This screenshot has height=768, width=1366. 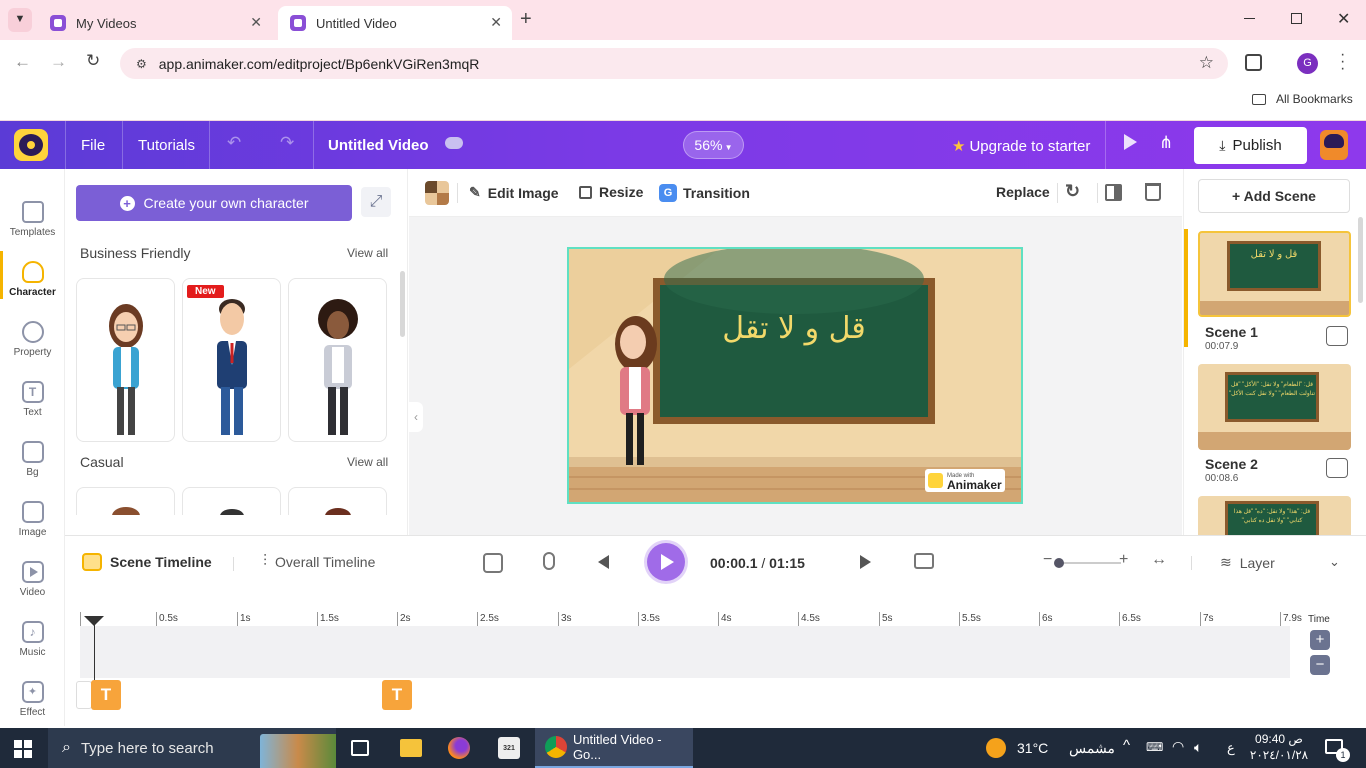 I want to click on voice-record-icon, so click(x=549, y=561).